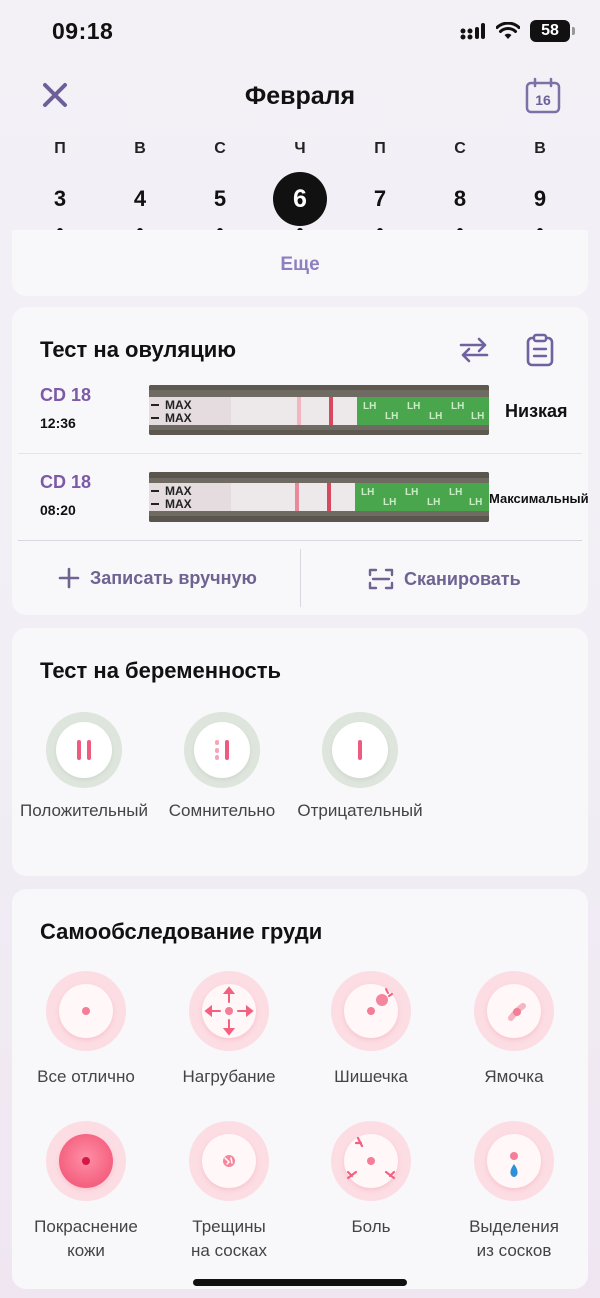  I want to click on day-number: 7, so click(380, 198).